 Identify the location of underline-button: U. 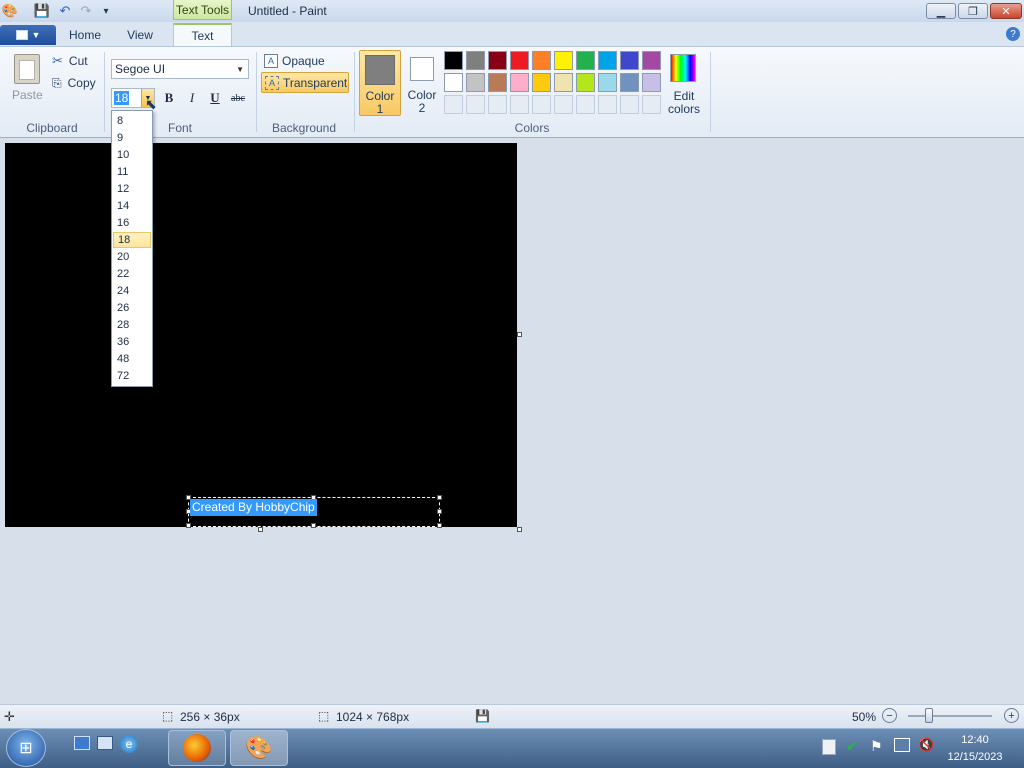
(215, 98).